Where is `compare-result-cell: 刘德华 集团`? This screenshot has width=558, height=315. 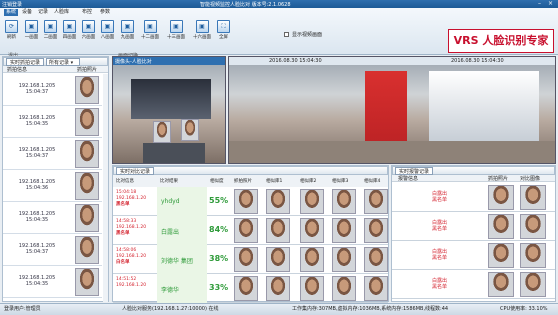
compare-result-cell: 刘德华 集团 is located at coordinates (182, 259).